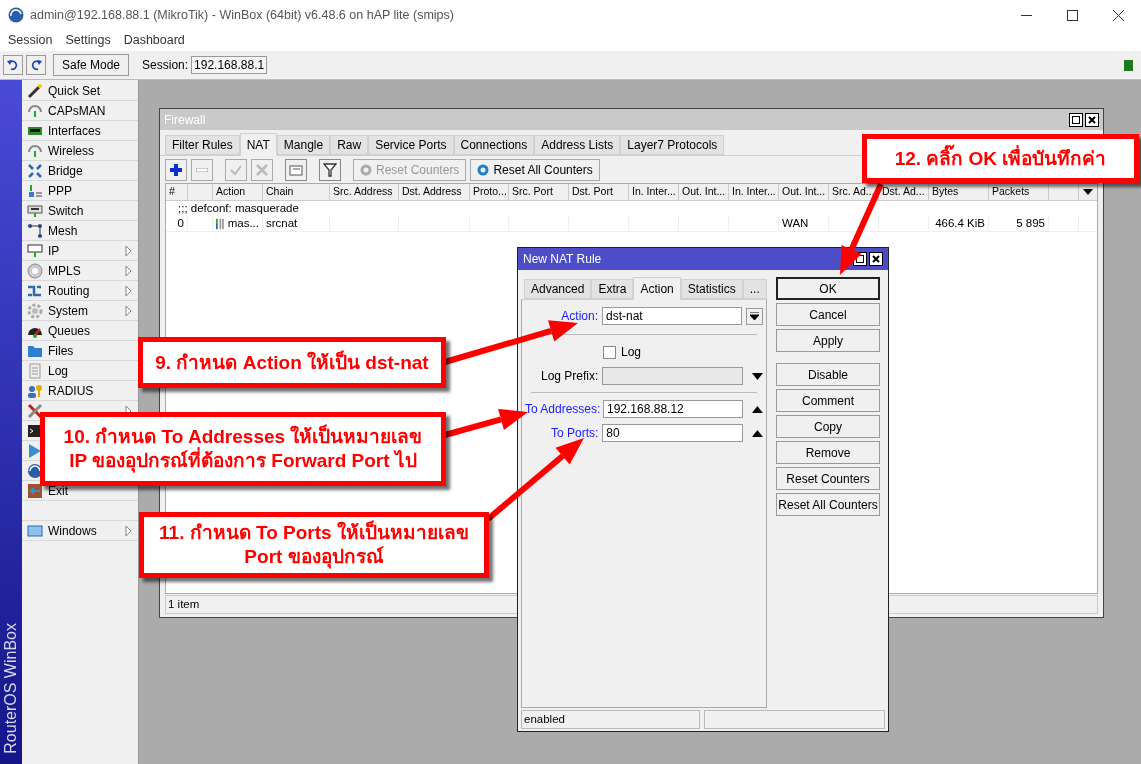  Describe the element at coordinates (411, 145) in the screenshot. I see `tab: Service Ports` at that location.